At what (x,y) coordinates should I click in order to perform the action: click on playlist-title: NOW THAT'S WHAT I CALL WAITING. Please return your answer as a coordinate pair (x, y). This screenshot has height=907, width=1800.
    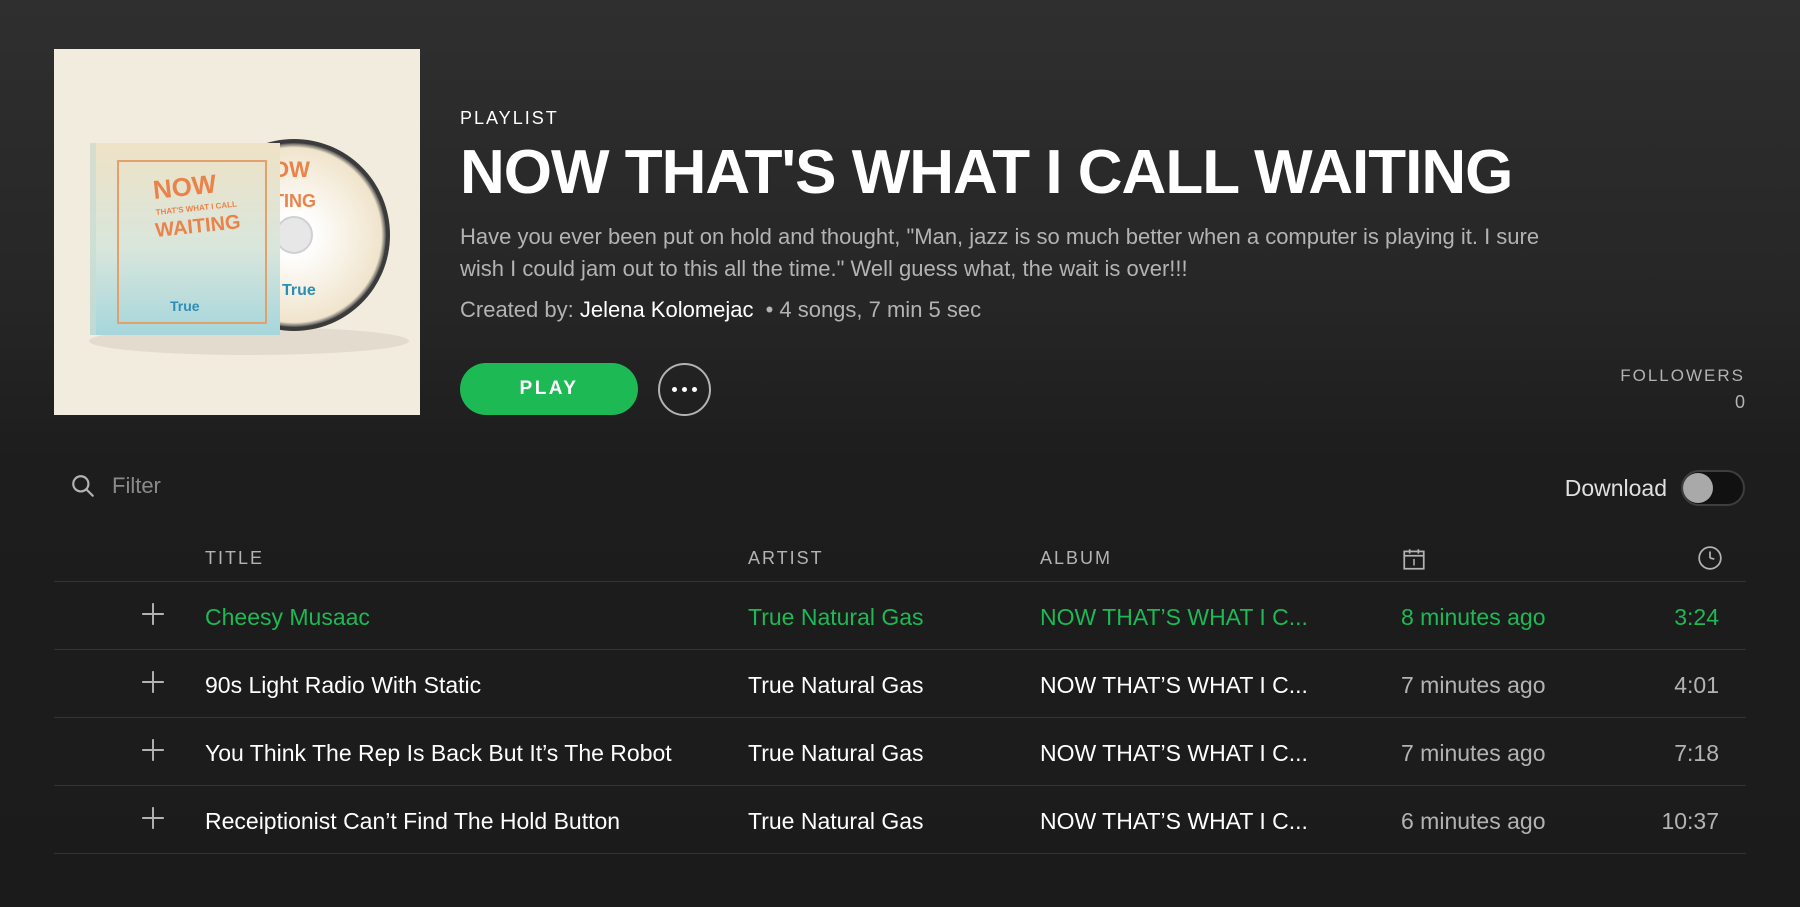
    Looking at the image, I should click on (986, 172).